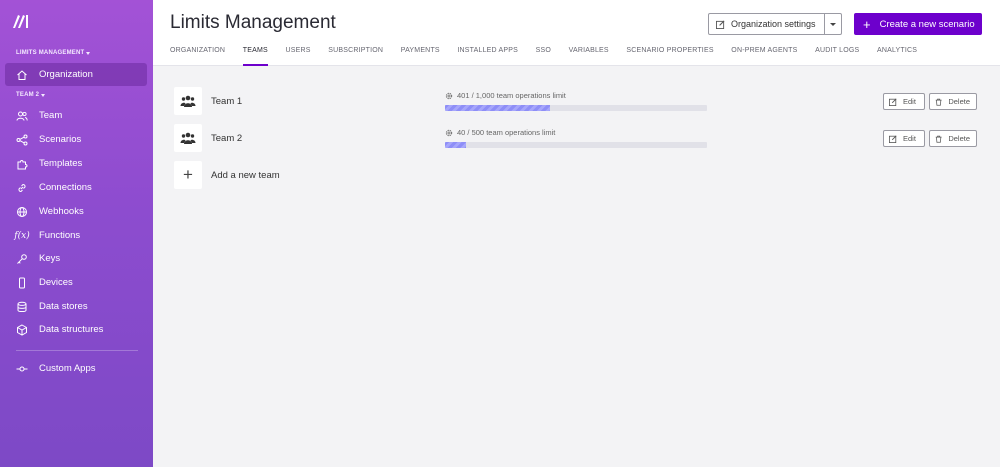 This screenshot has height=467, width=1000. I want to click on organization-settings-split-button: Organization settings, so click(775, 24).